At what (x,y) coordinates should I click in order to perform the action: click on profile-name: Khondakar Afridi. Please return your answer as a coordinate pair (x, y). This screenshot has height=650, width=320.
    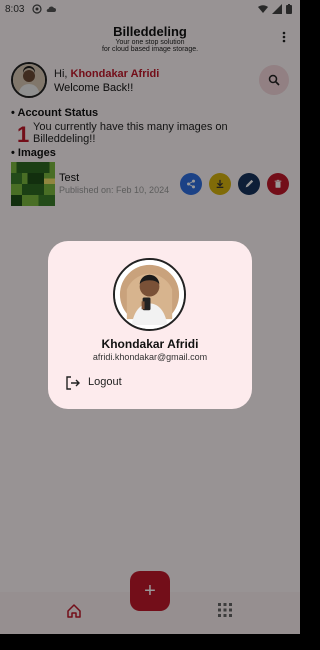
    Looking at the image, I should click on (150, 344).